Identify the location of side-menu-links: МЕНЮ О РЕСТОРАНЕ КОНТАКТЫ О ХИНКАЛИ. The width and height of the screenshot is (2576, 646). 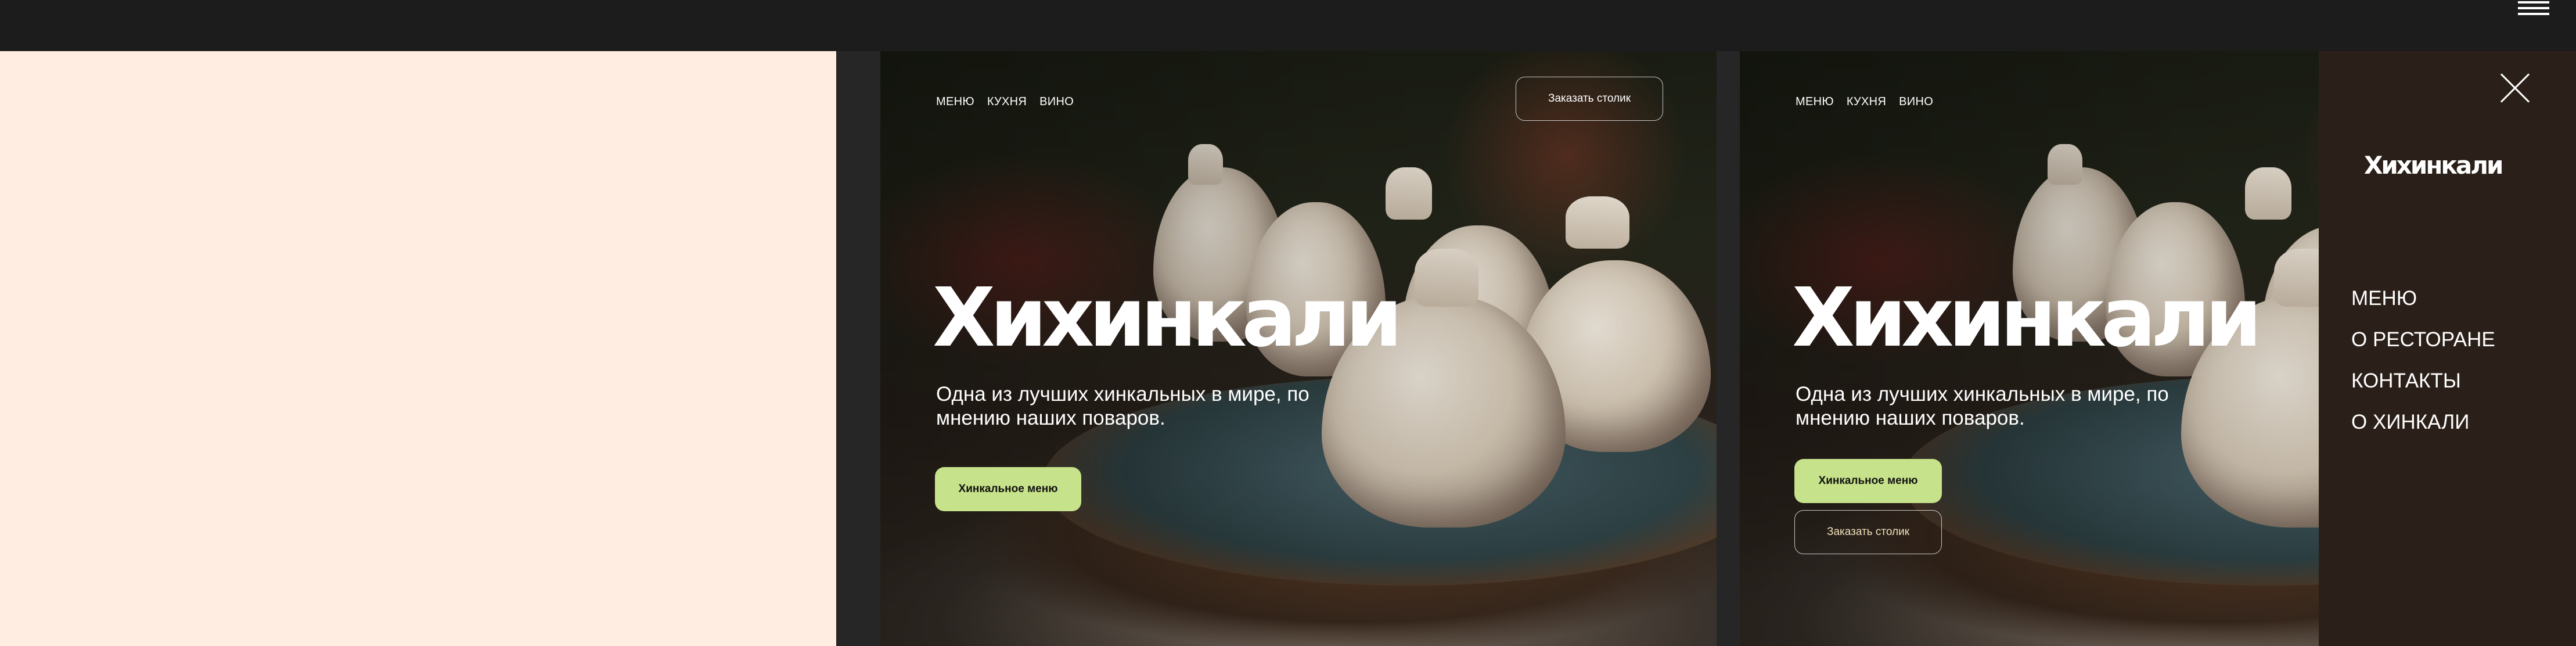
(2423, 360).